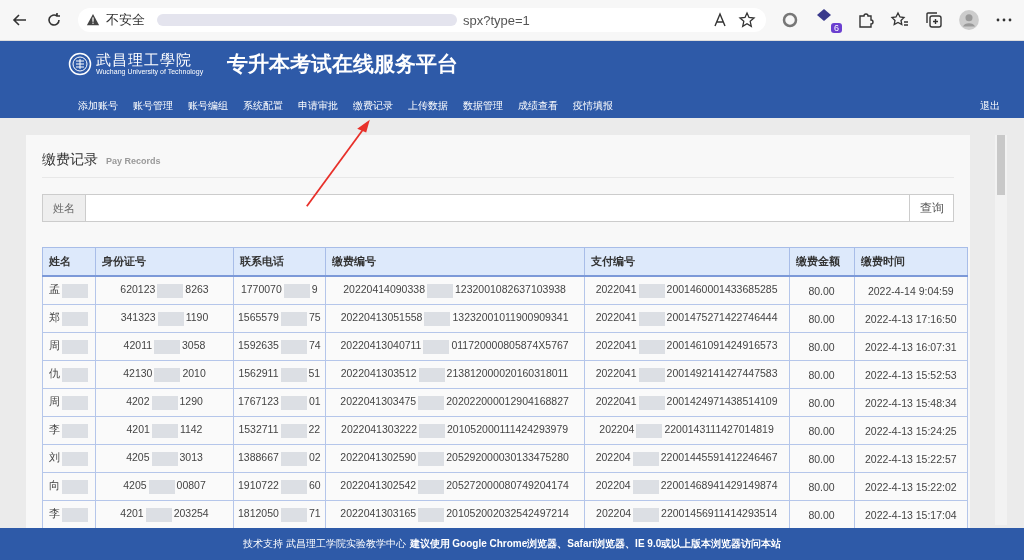 The width and height of the screenshot is (1024, 560). Describe the element at coordinates (153, 106) in the screenshot. I see `nav-link: 账号管理` at that location.